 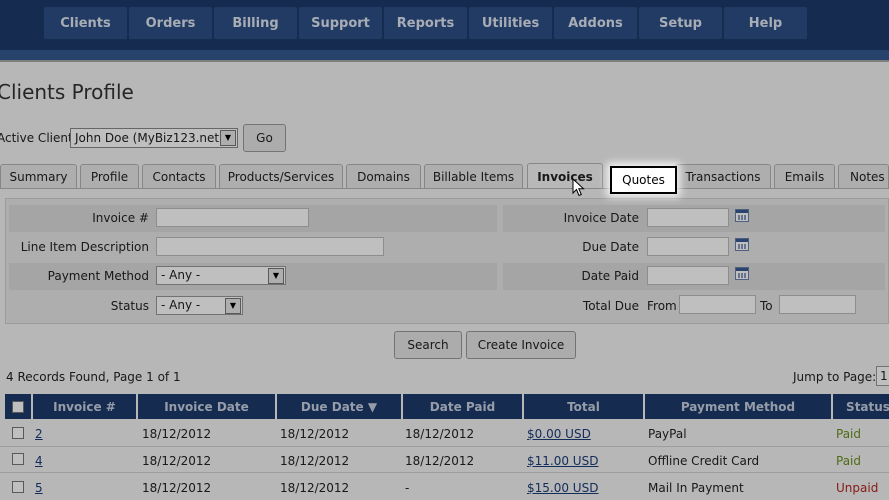 What do you see at coordinates (462, 406) in the screenshot?
I see `col-date-paid: Date Paid` at bounding box center [462, 406].